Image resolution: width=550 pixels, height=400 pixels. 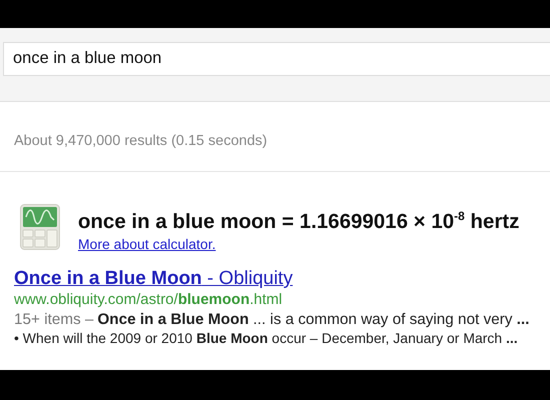 I want to click on calculator-icon, so click(x=40, y=227).